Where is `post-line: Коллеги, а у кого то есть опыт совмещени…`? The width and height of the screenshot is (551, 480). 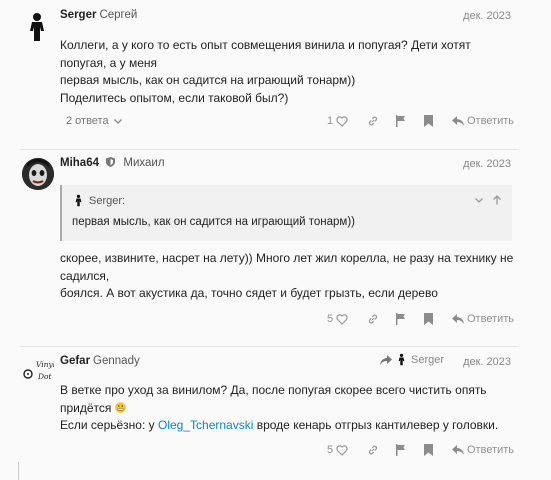 post-line: Коллеги, а у кого то есть опыт совмещени… is located at coordinates (265, 54).